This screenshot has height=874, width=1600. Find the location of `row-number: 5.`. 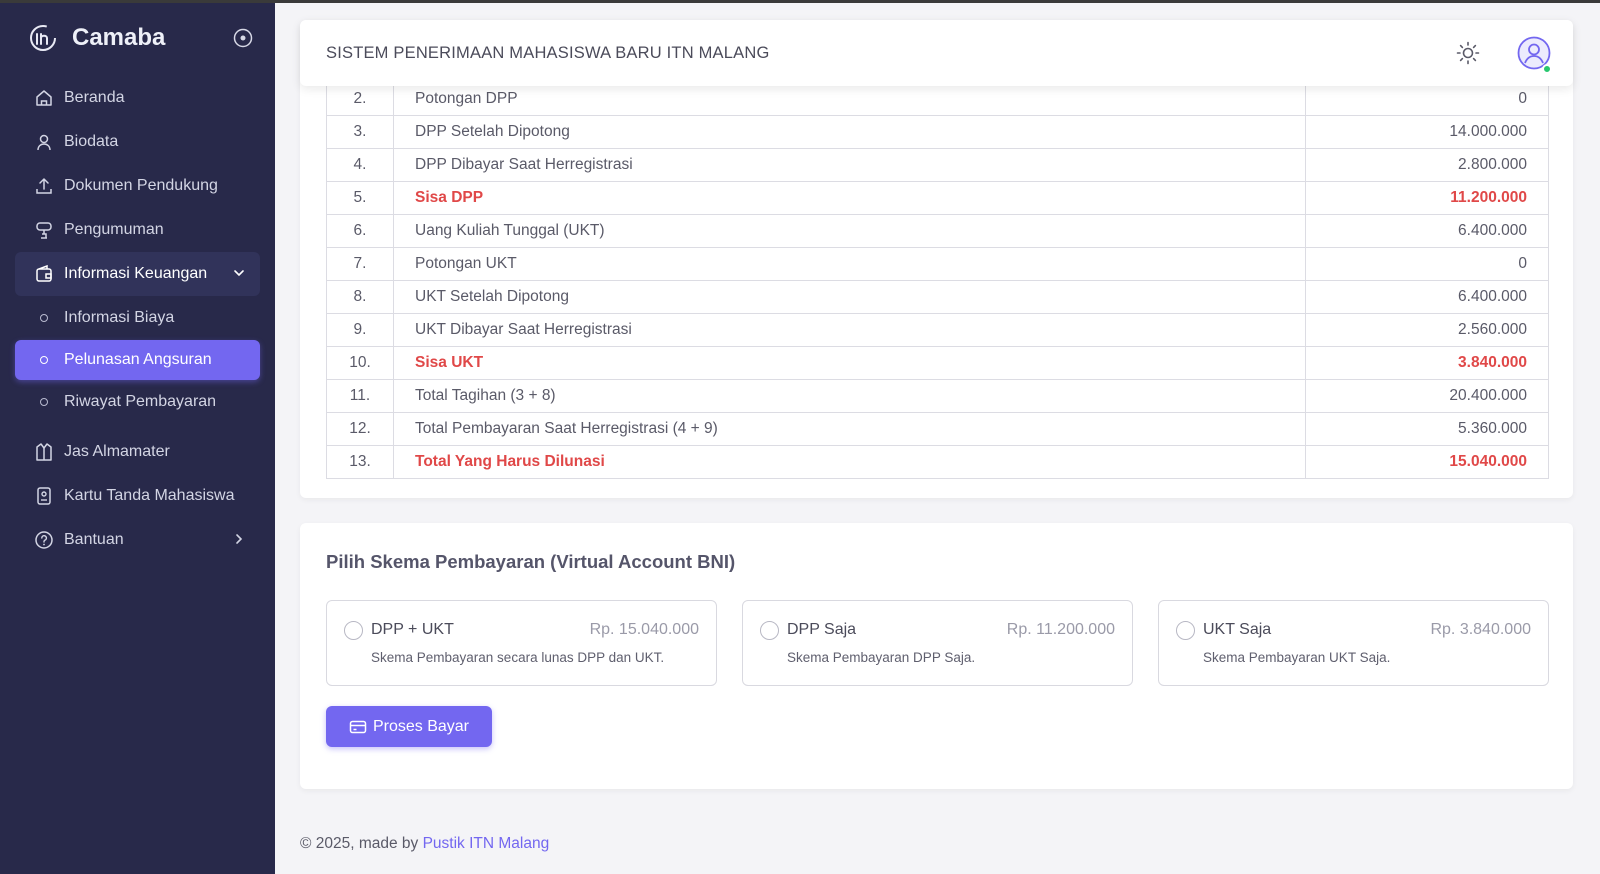

row-number: 5. is located at coordinates (360, 198).